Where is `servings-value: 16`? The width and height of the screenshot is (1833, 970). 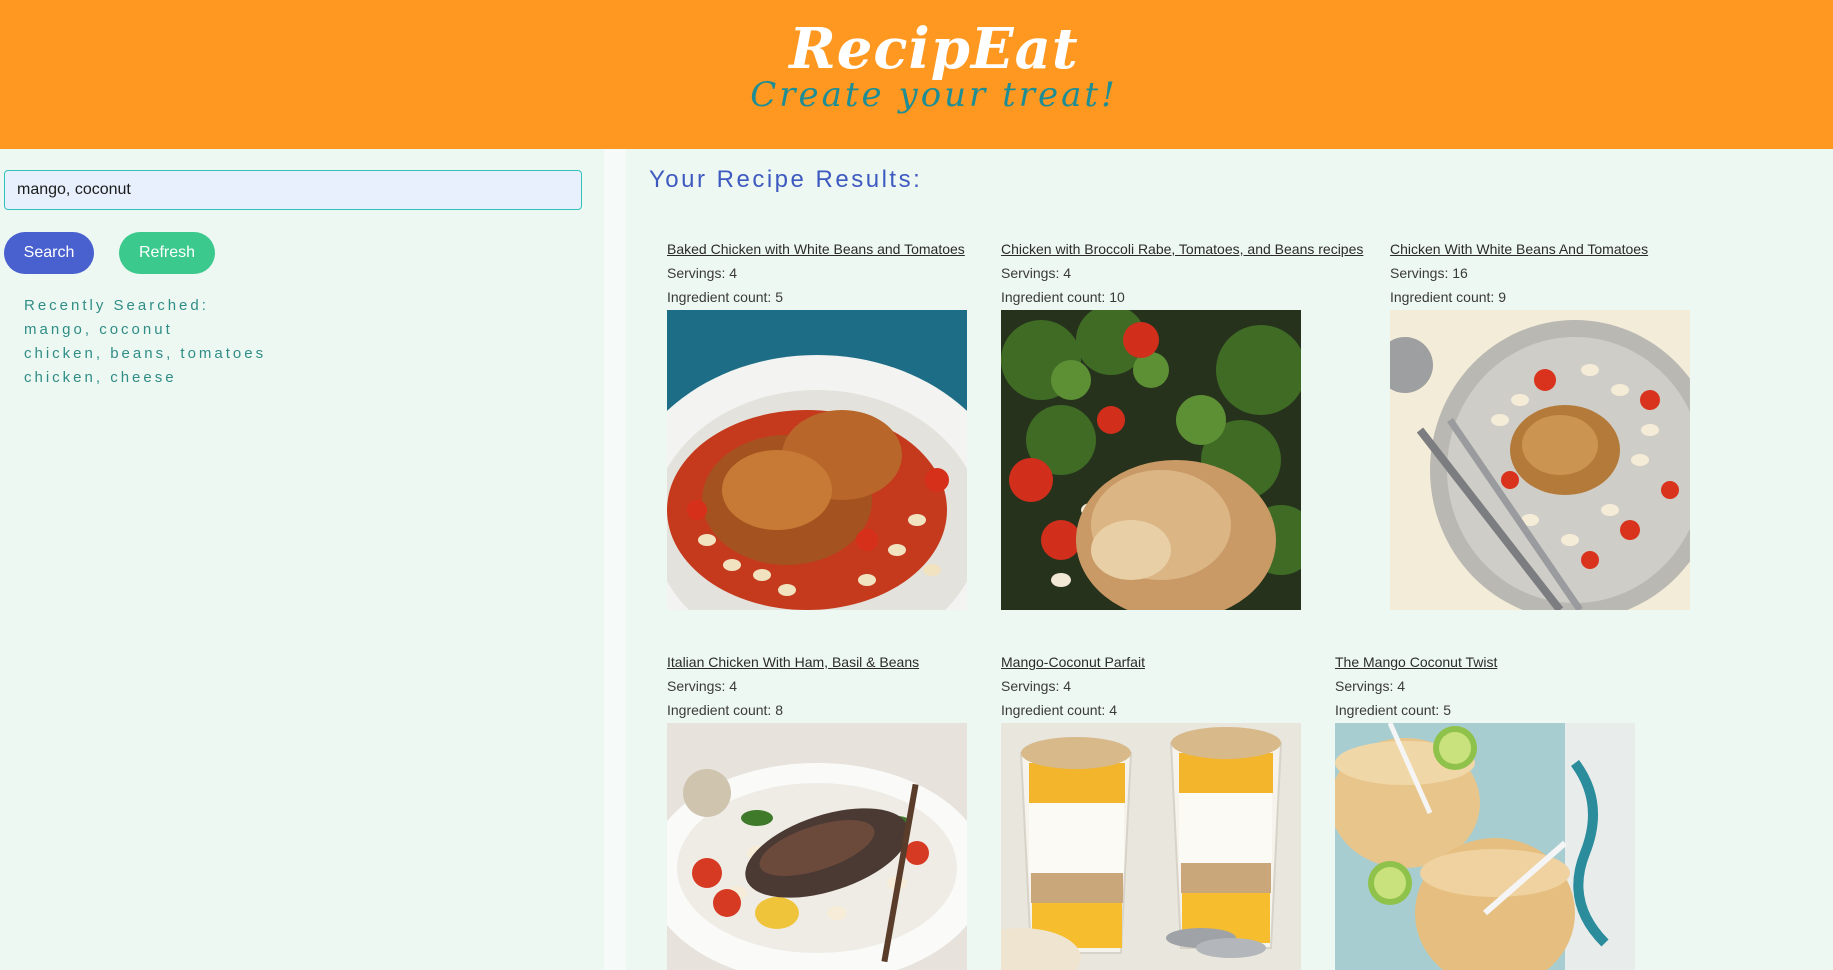
servings-value: 16 is located at coordinates (1460, 273).